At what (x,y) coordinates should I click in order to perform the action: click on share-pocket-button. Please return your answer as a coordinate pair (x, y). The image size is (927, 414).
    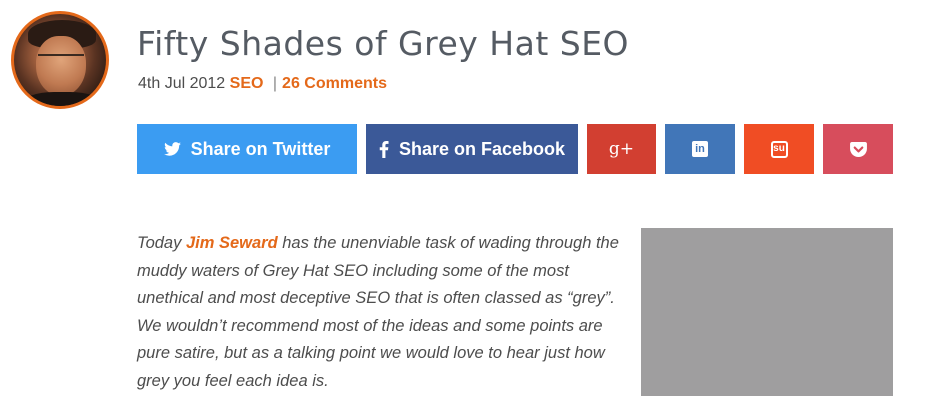
    Looking at the image, I should click on (858, 149).